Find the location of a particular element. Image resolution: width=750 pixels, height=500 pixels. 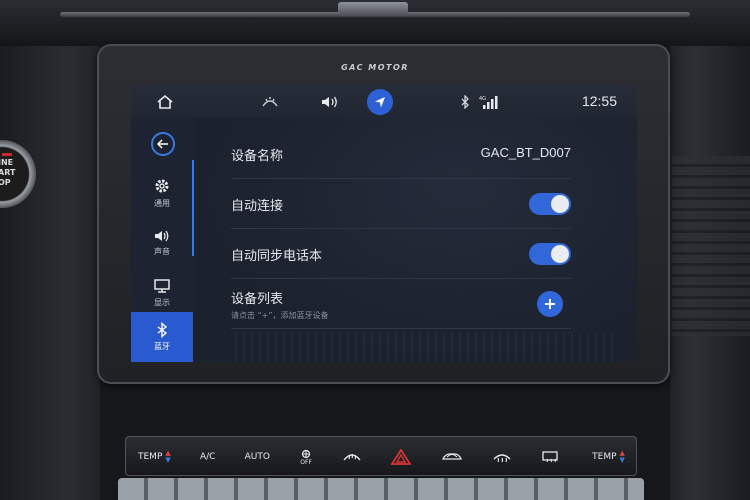

brand-logo-text: GAC MOTOR is located at coordinates (375, 67).